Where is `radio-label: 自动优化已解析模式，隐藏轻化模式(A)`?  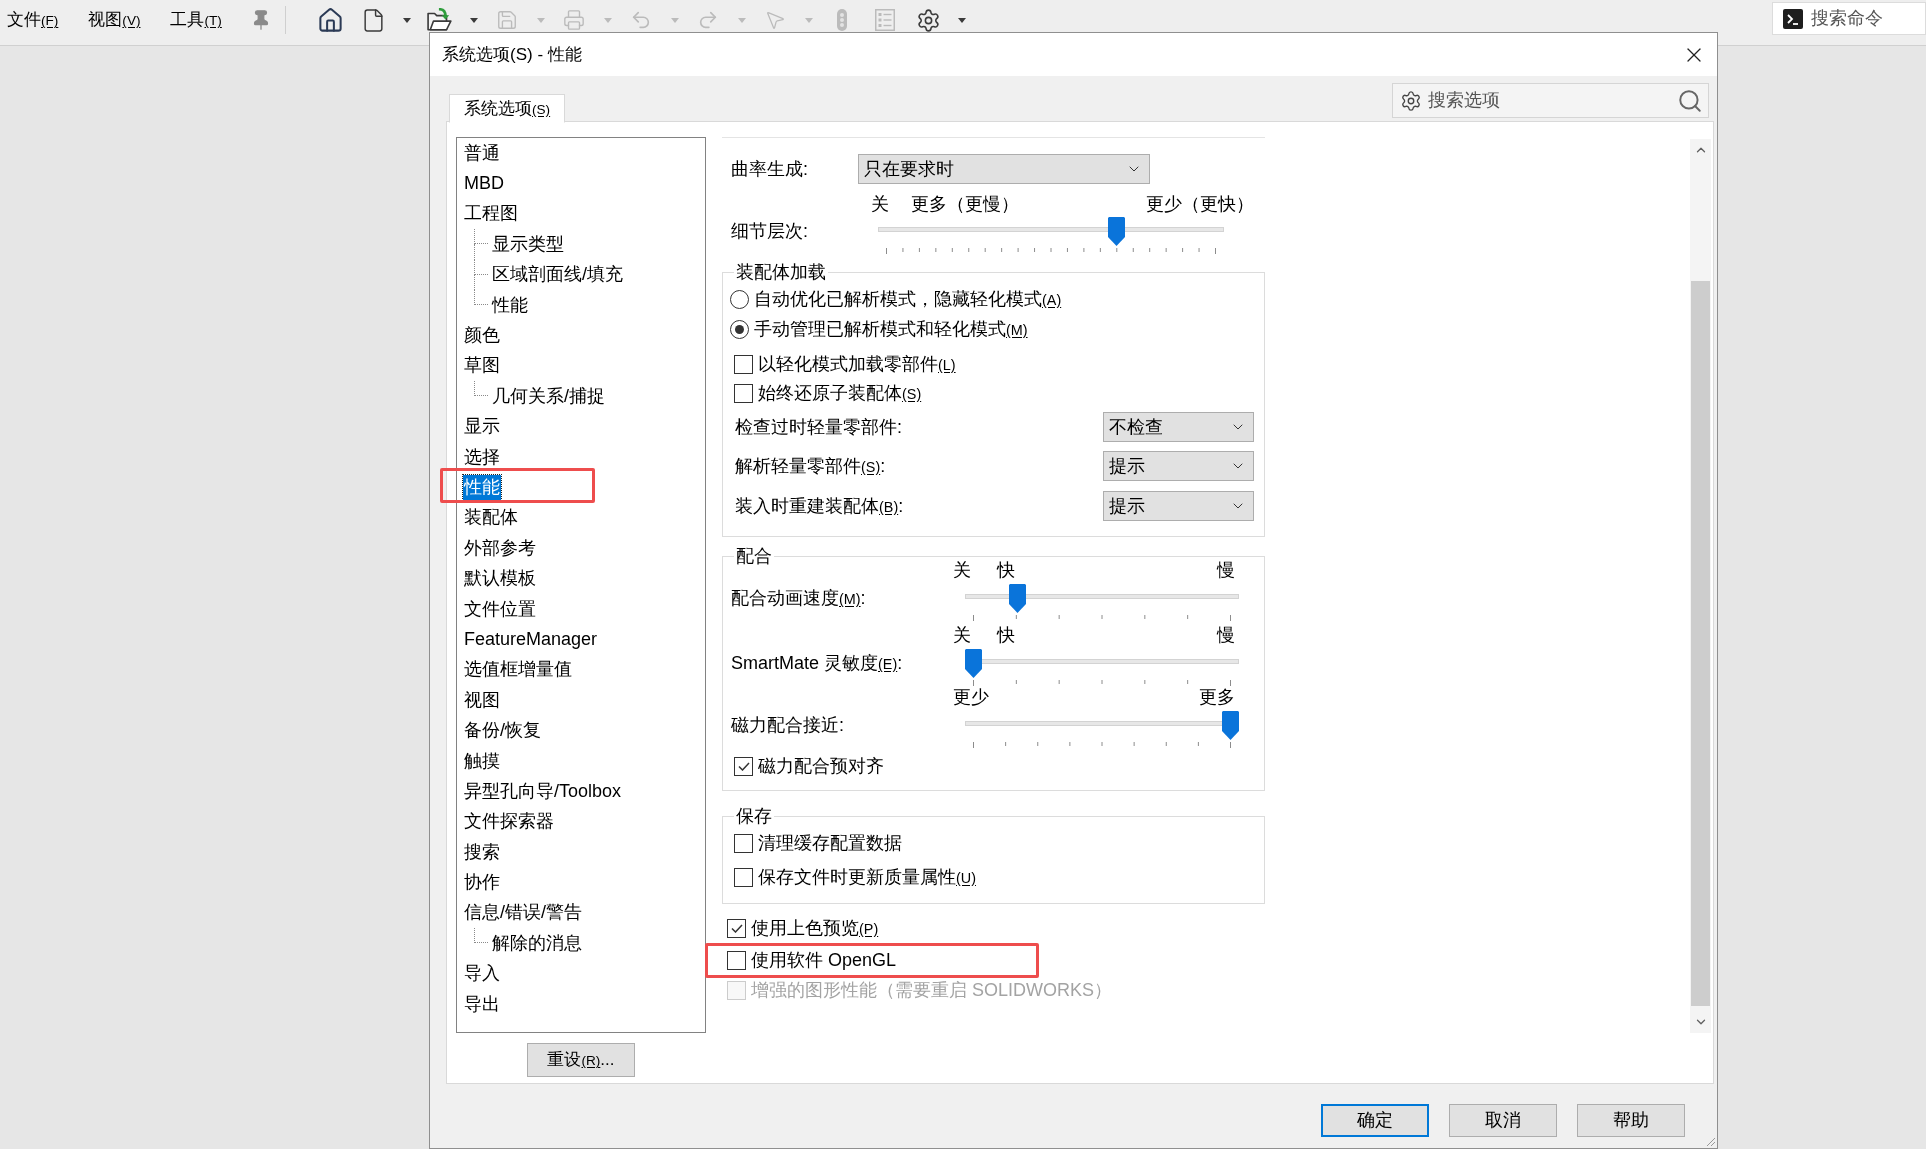
radio-label: 自动优化已解析模式，隐藏轻化模式(A) is located at coordinates (908, 299).